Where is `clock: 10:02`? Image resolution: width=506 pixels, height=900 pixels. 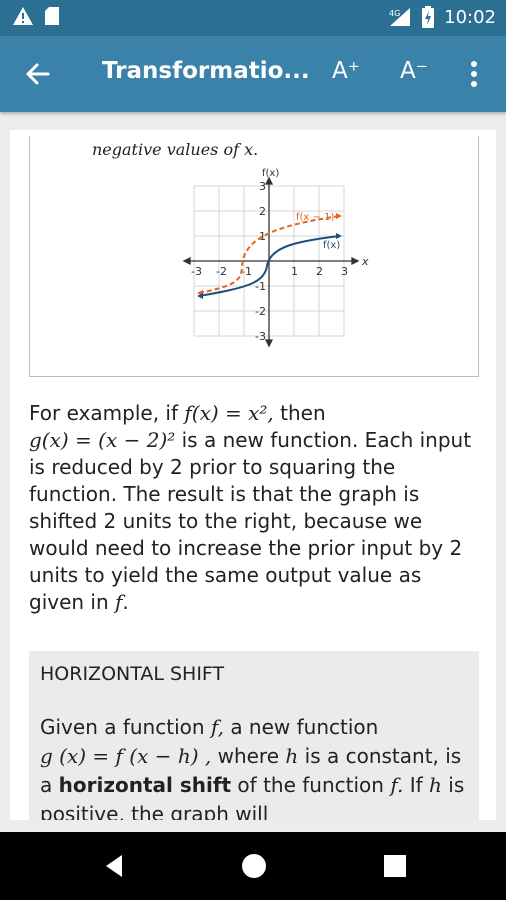 clock: 10:02 is located at coordinates (470, 17).